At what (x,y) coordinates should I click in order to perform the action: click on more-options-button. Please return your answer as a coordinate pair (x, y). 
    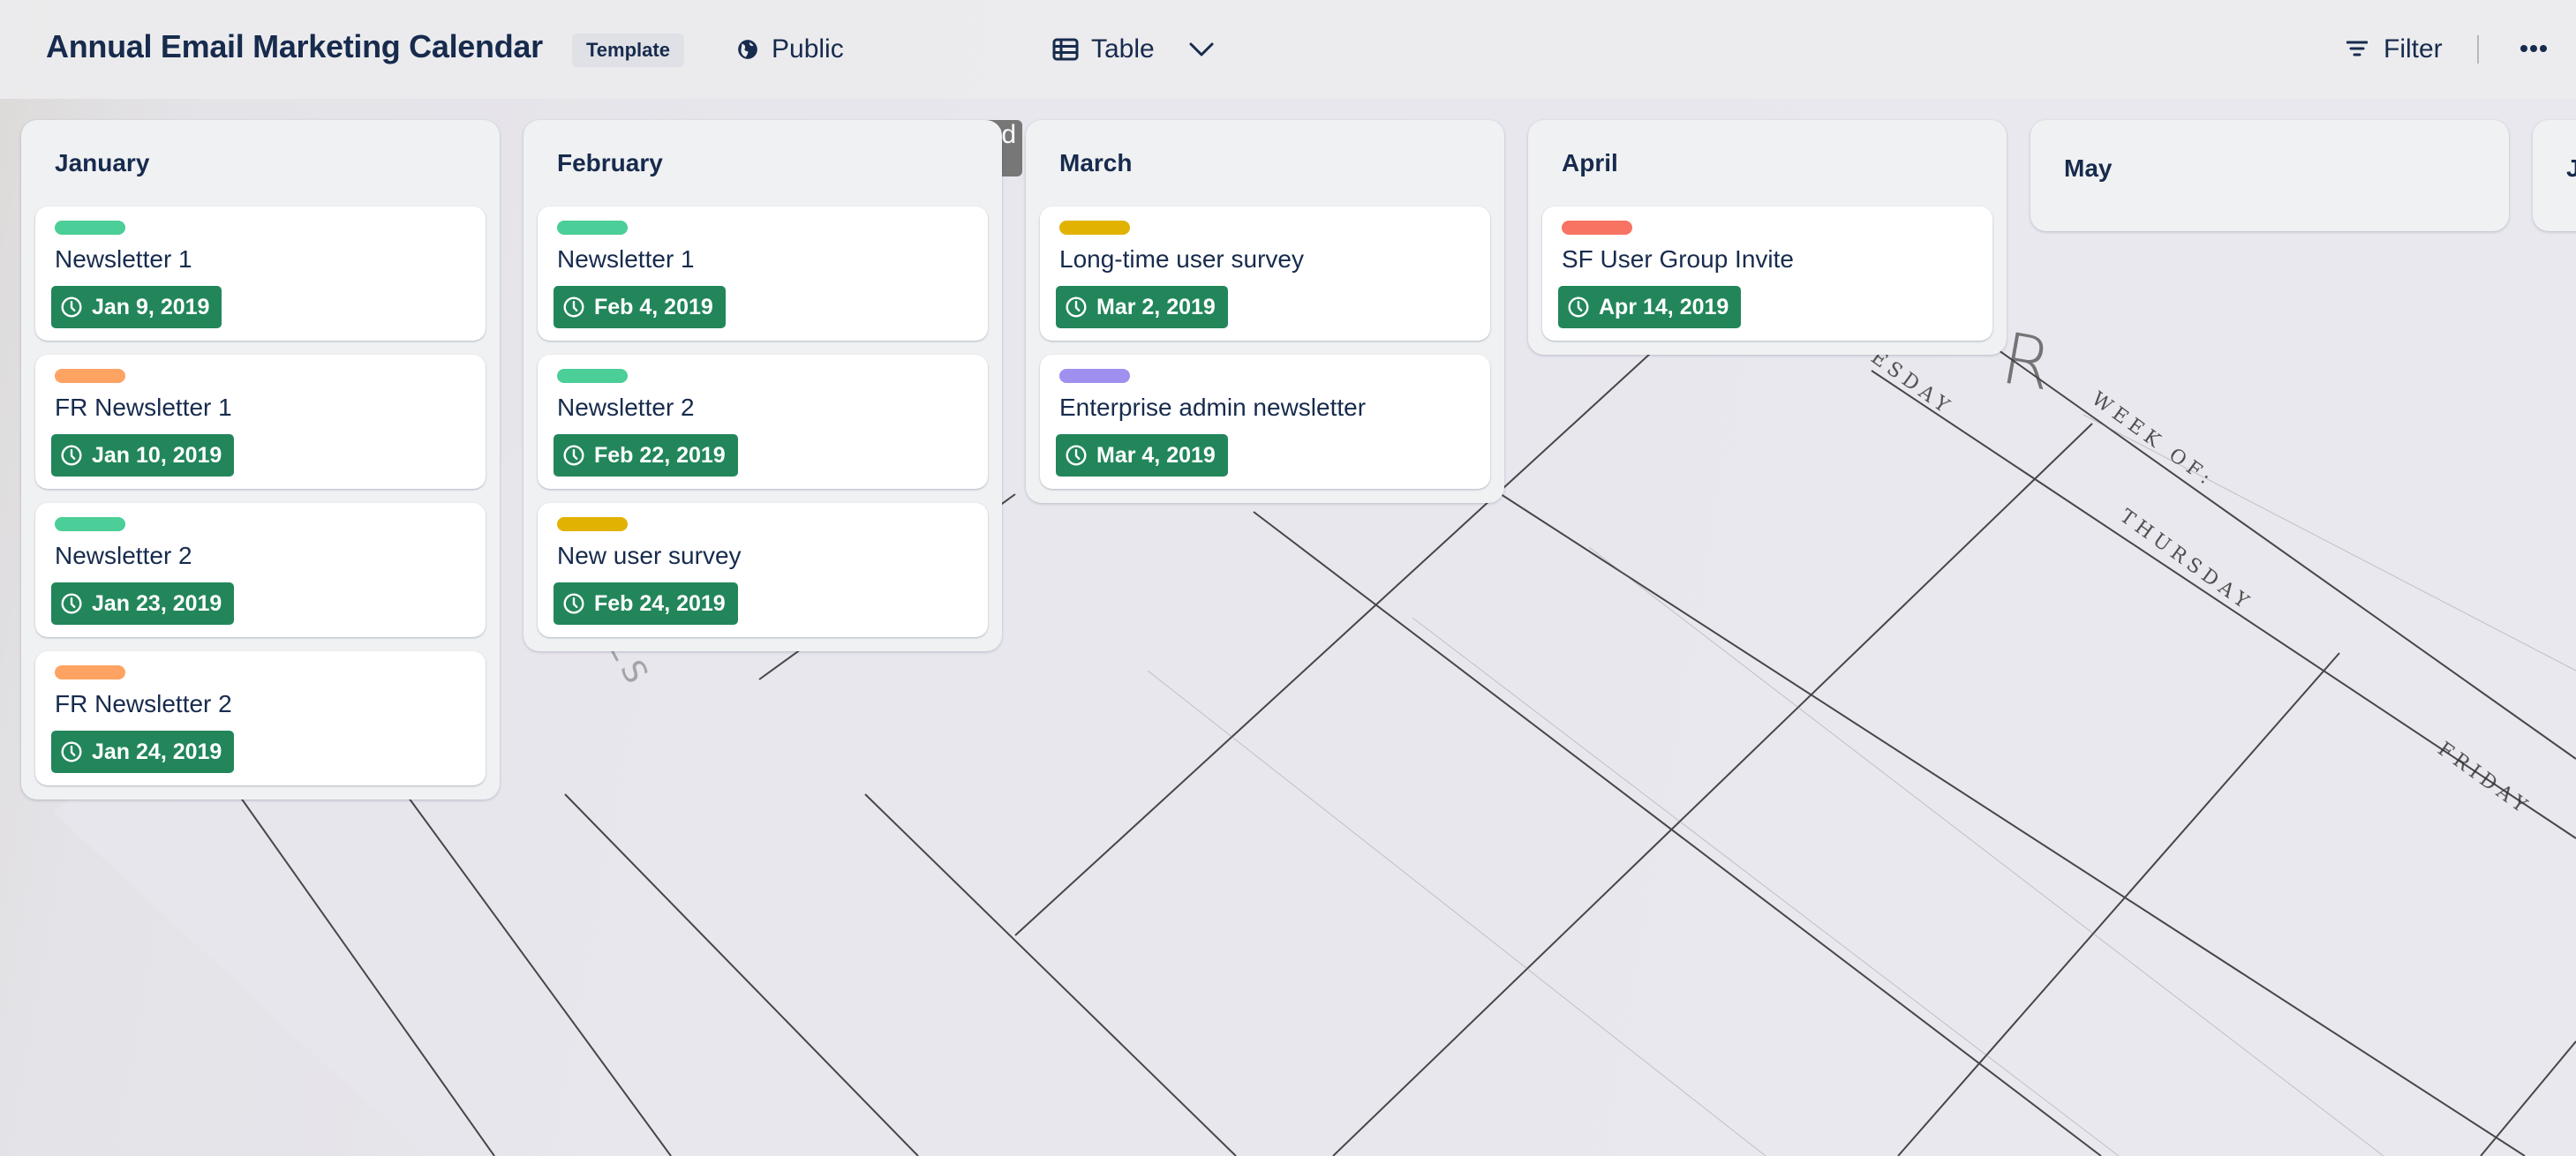
    Looking at the image, I should click on (2534, 49).